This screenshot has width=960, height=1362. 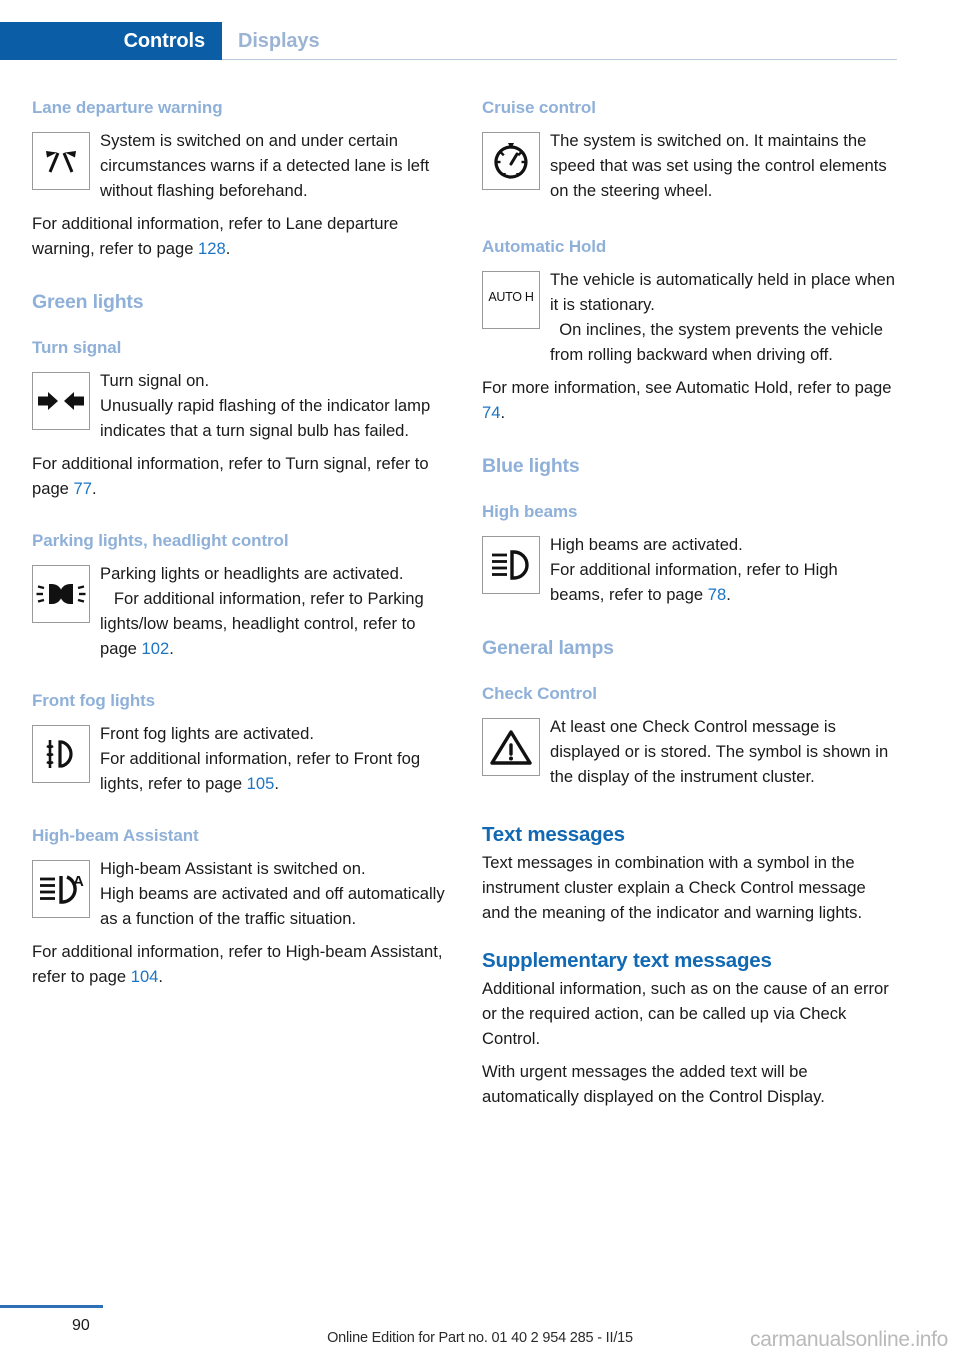 I want to click on page-ref-105: 105, so click(x=261, y=783).